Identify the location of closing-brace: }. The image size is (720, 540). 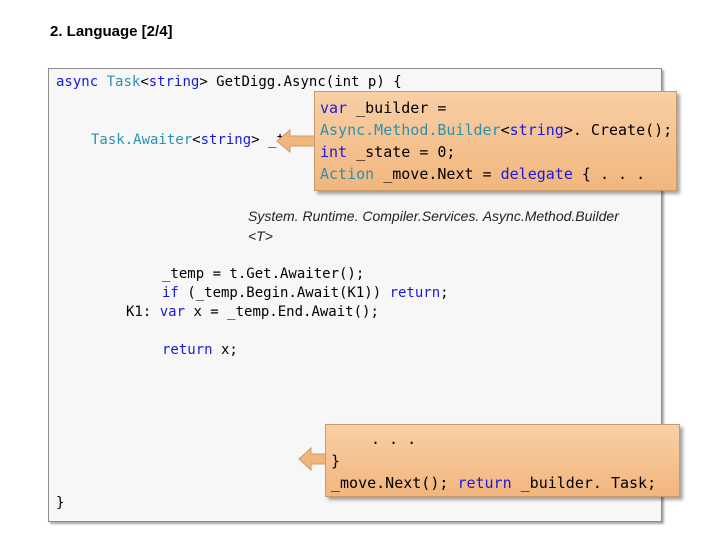
(60, 503).